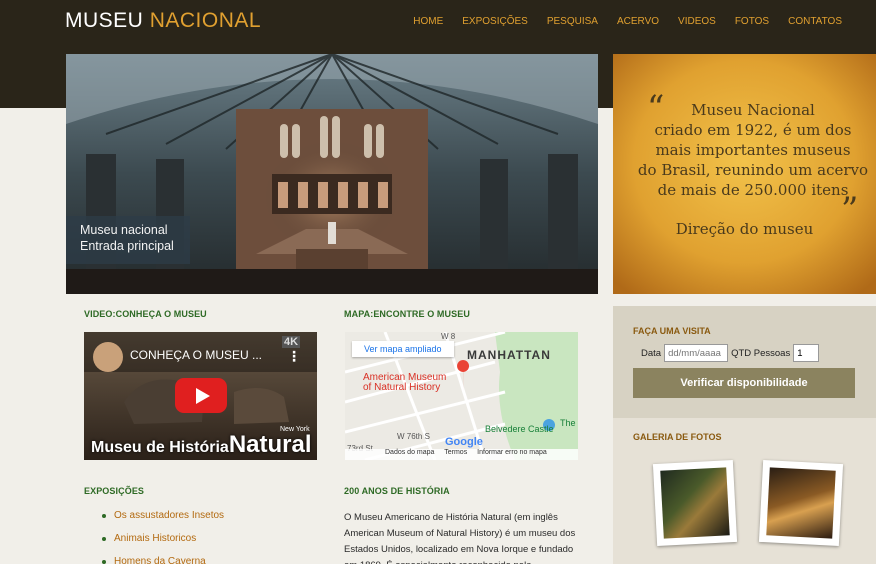 Image resolution: width=876 pixels, height=564 pixels. Describe the element at coordinates (409, 452) in the screenshot. I see `map-data-link: Dados do mapa` at that location.